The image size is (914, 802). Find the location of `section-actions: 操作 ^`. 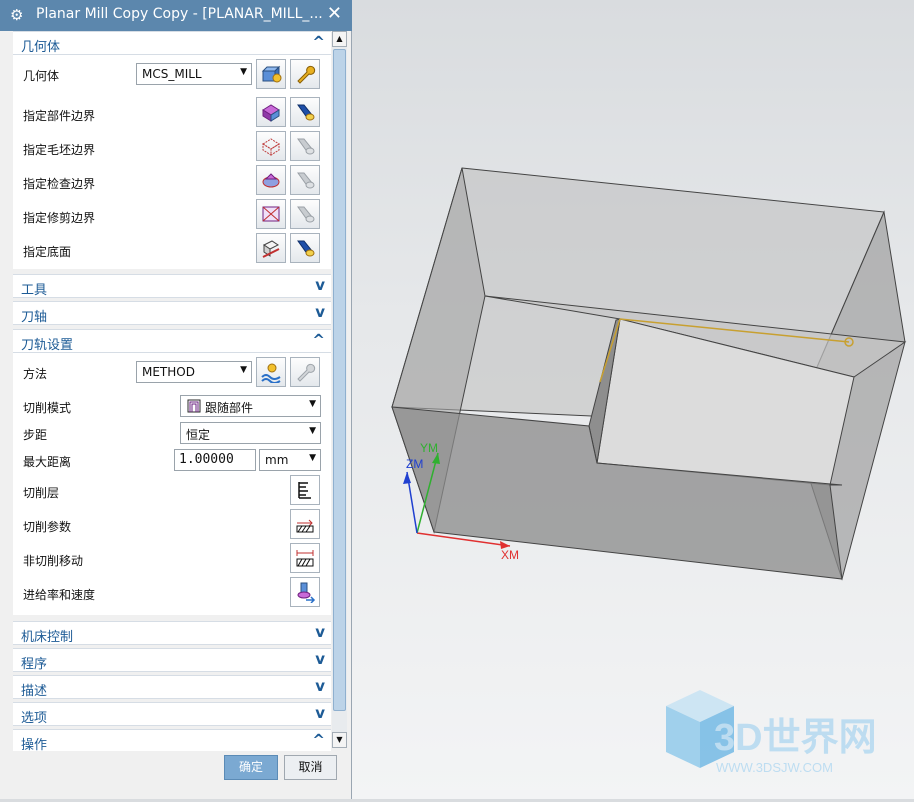

section-actions: 操作 ^ is located at coordinates (172, 740).